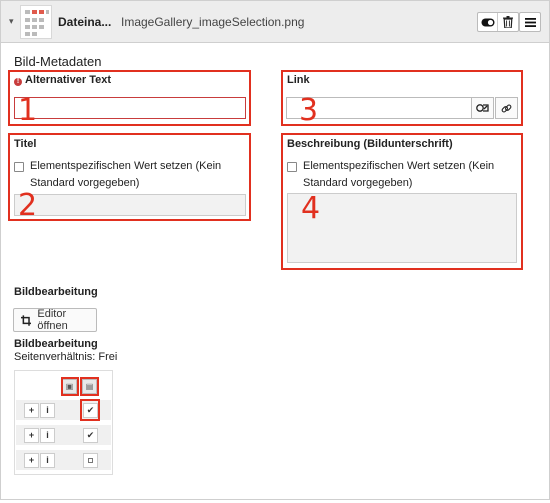 The height and width of the screenshot is (503, 550). I want to click on description-override-checkbox, so click(292, 167).